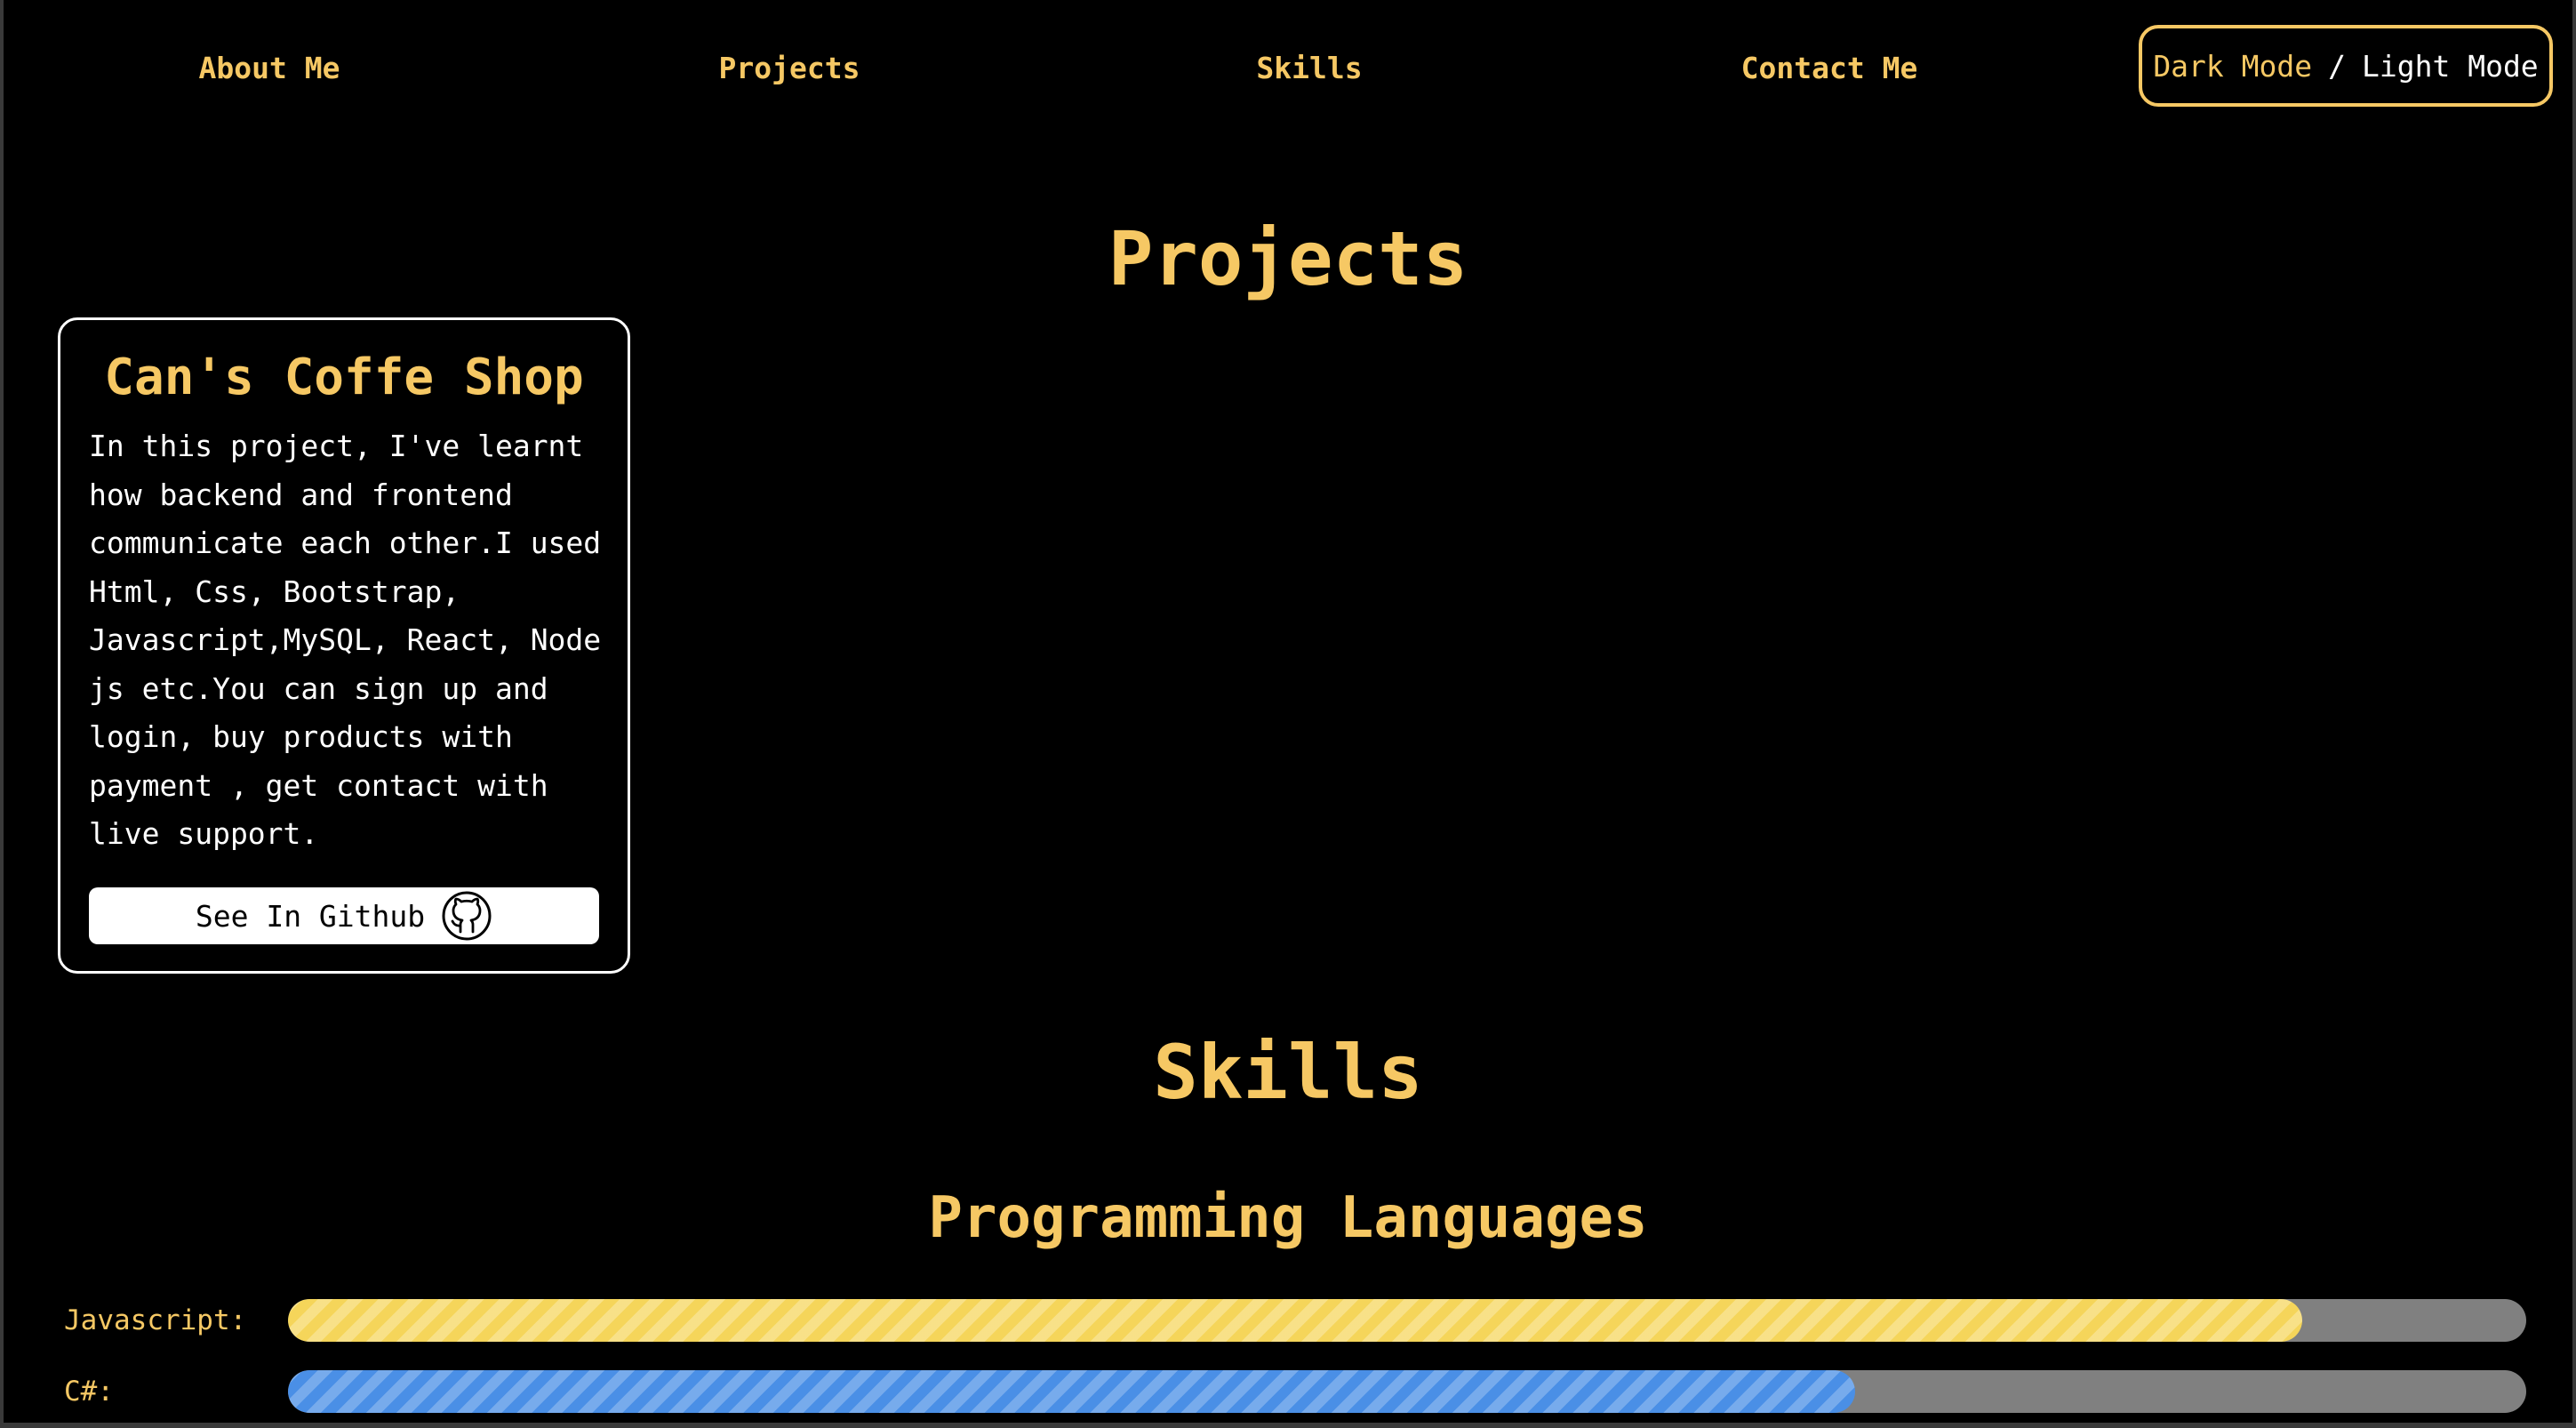 This screenshot has width=2576, height=1428. Describe the element at coordinates (1288, 1072) in the screenshot. I see `skills-heading: Skills` at that location.